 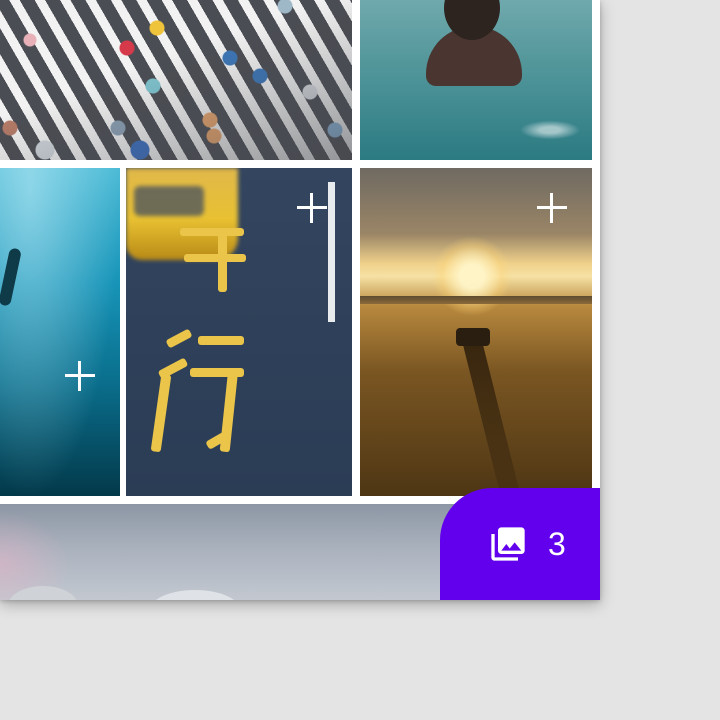 I want to click on horse-and-rider-silhouette, so click(x=473, y=337).